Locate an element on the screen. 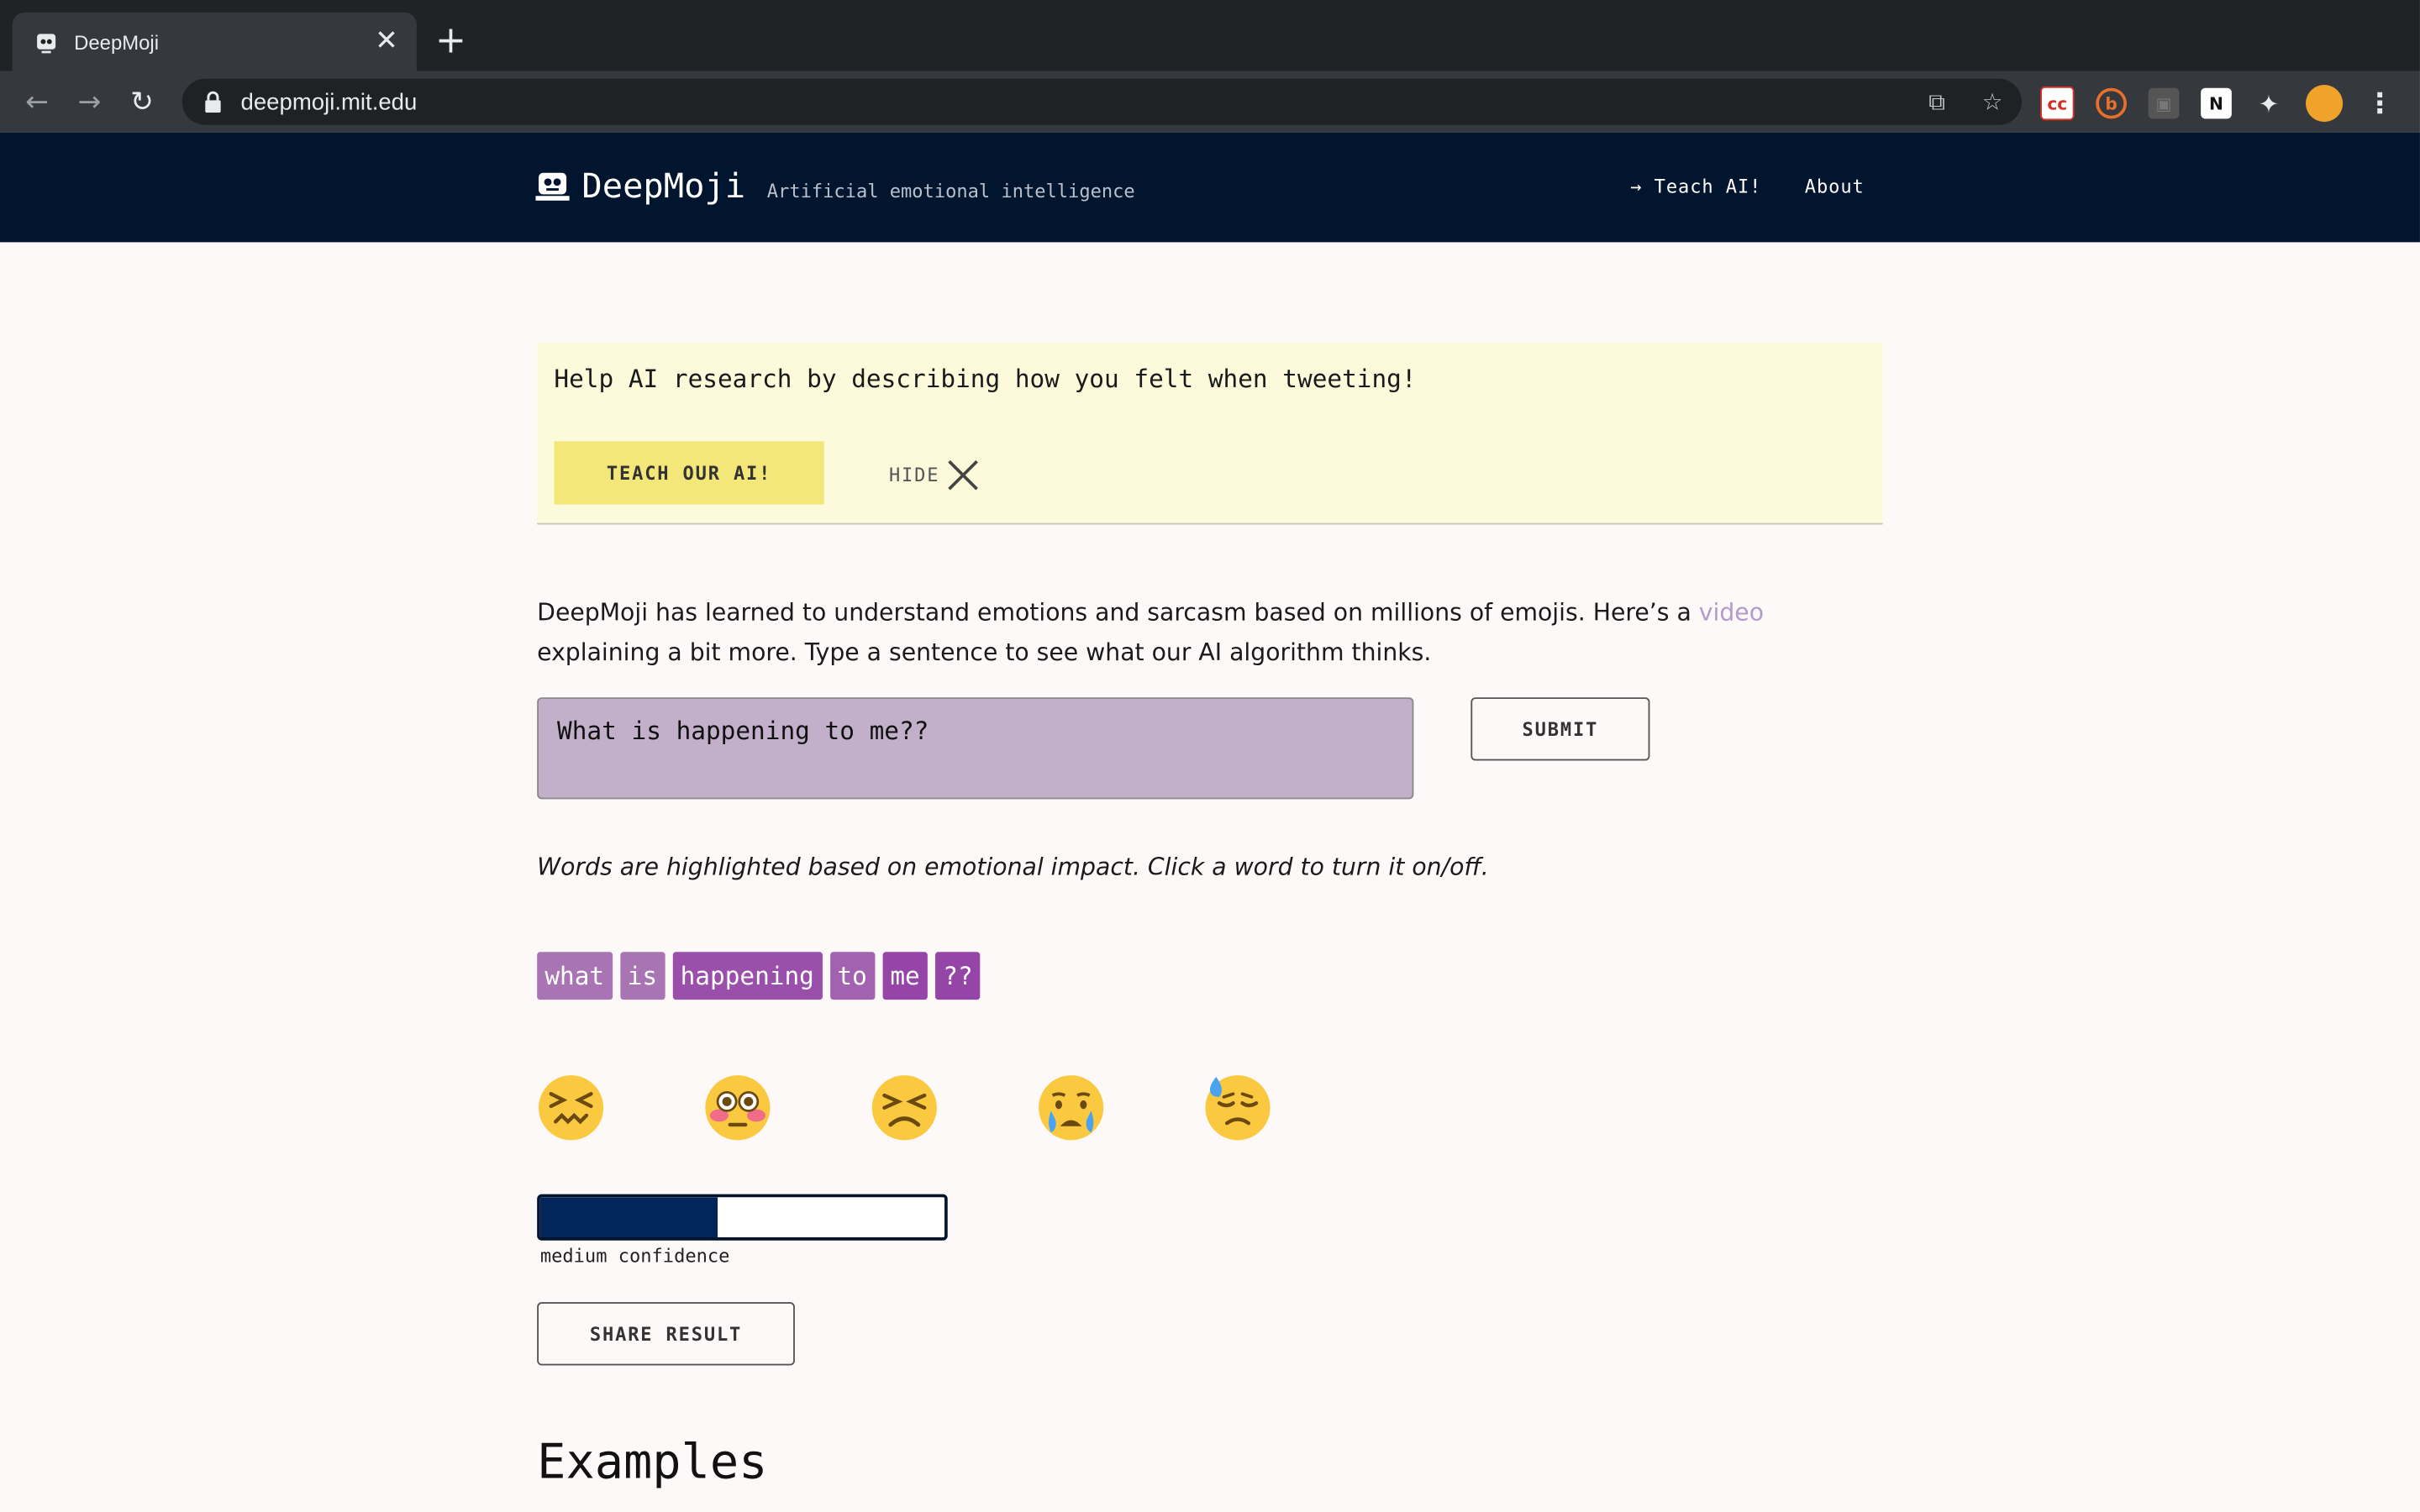 The width and height of the screenshot is (2420, 1512). menu-kebab-icon: ⋮ is located at coordinates (2381, 103).